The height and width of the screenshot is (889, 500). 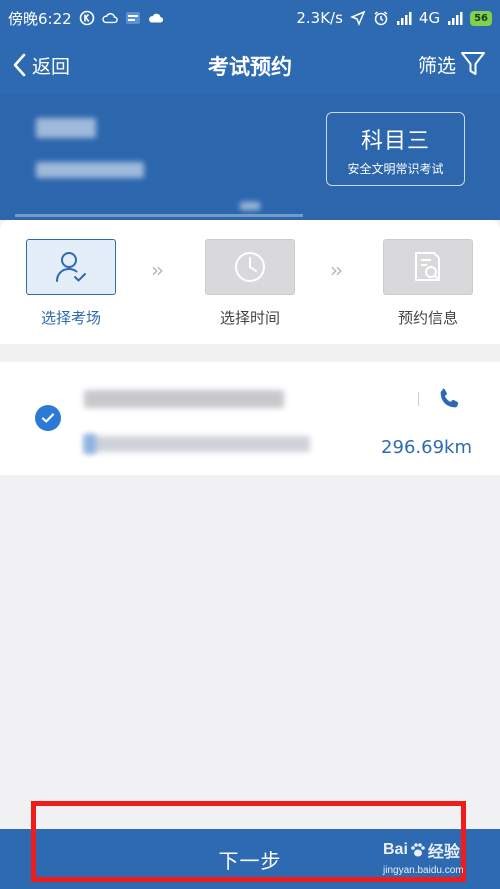 I want to click on subject-badge: 科目三 安全文明常识考试, so click(x=395, y=149).